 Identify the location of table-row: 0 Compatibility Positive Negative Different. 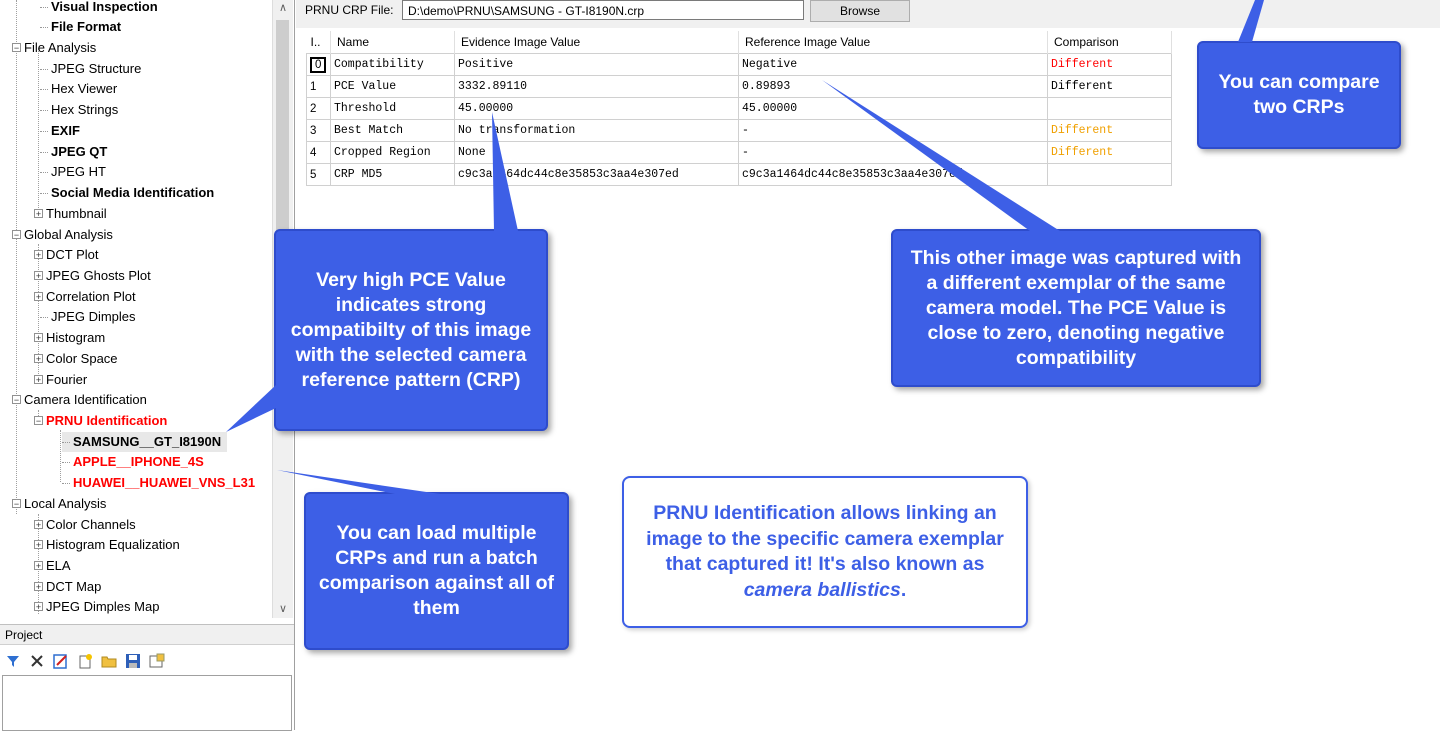
(739, 64).